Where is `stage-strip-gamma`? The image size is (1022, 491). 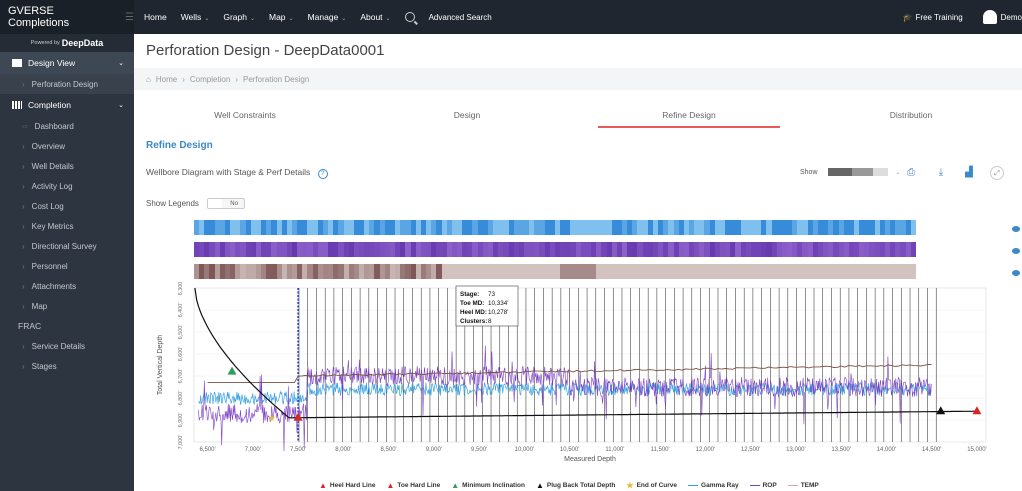 stage-strip-gamma is located at coordinates (555, 227).